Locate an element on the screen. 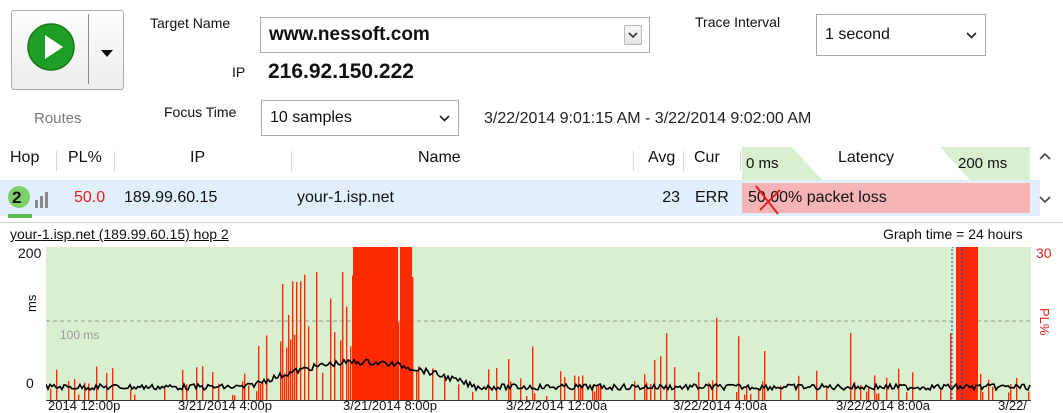 The image size is (1063, 413). ip-value: 216.92.150.222 is located at coordinates (341, 71).